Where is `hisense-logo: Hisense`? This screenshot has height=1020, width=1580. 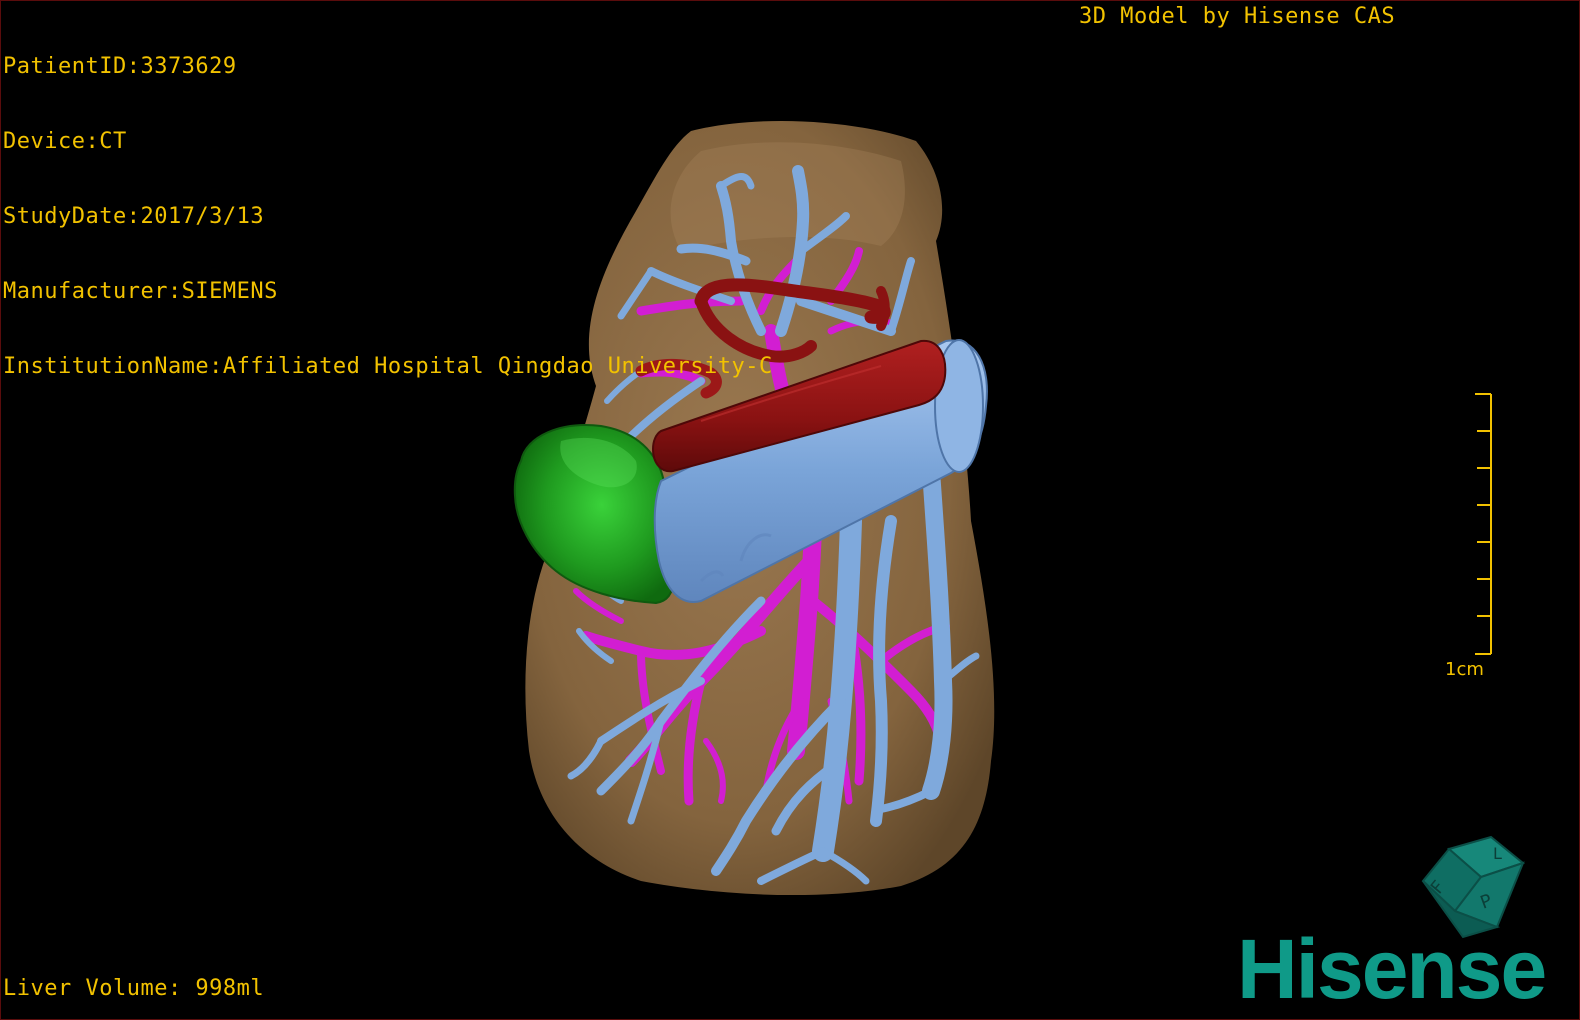
hisense-logo: Hisense is located at coordinates (1392, 969).